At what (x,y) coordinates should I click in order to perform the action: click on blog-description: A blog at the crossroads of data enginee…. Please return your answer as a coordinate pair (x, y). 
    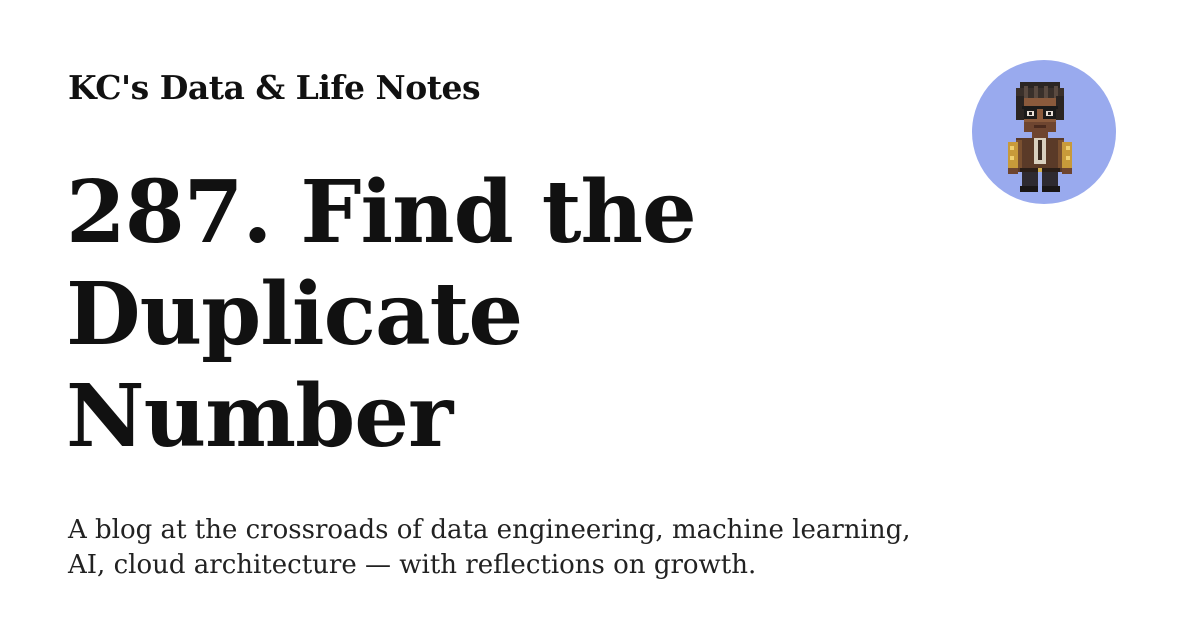
    Looking at the image, I should click on (489, 547).